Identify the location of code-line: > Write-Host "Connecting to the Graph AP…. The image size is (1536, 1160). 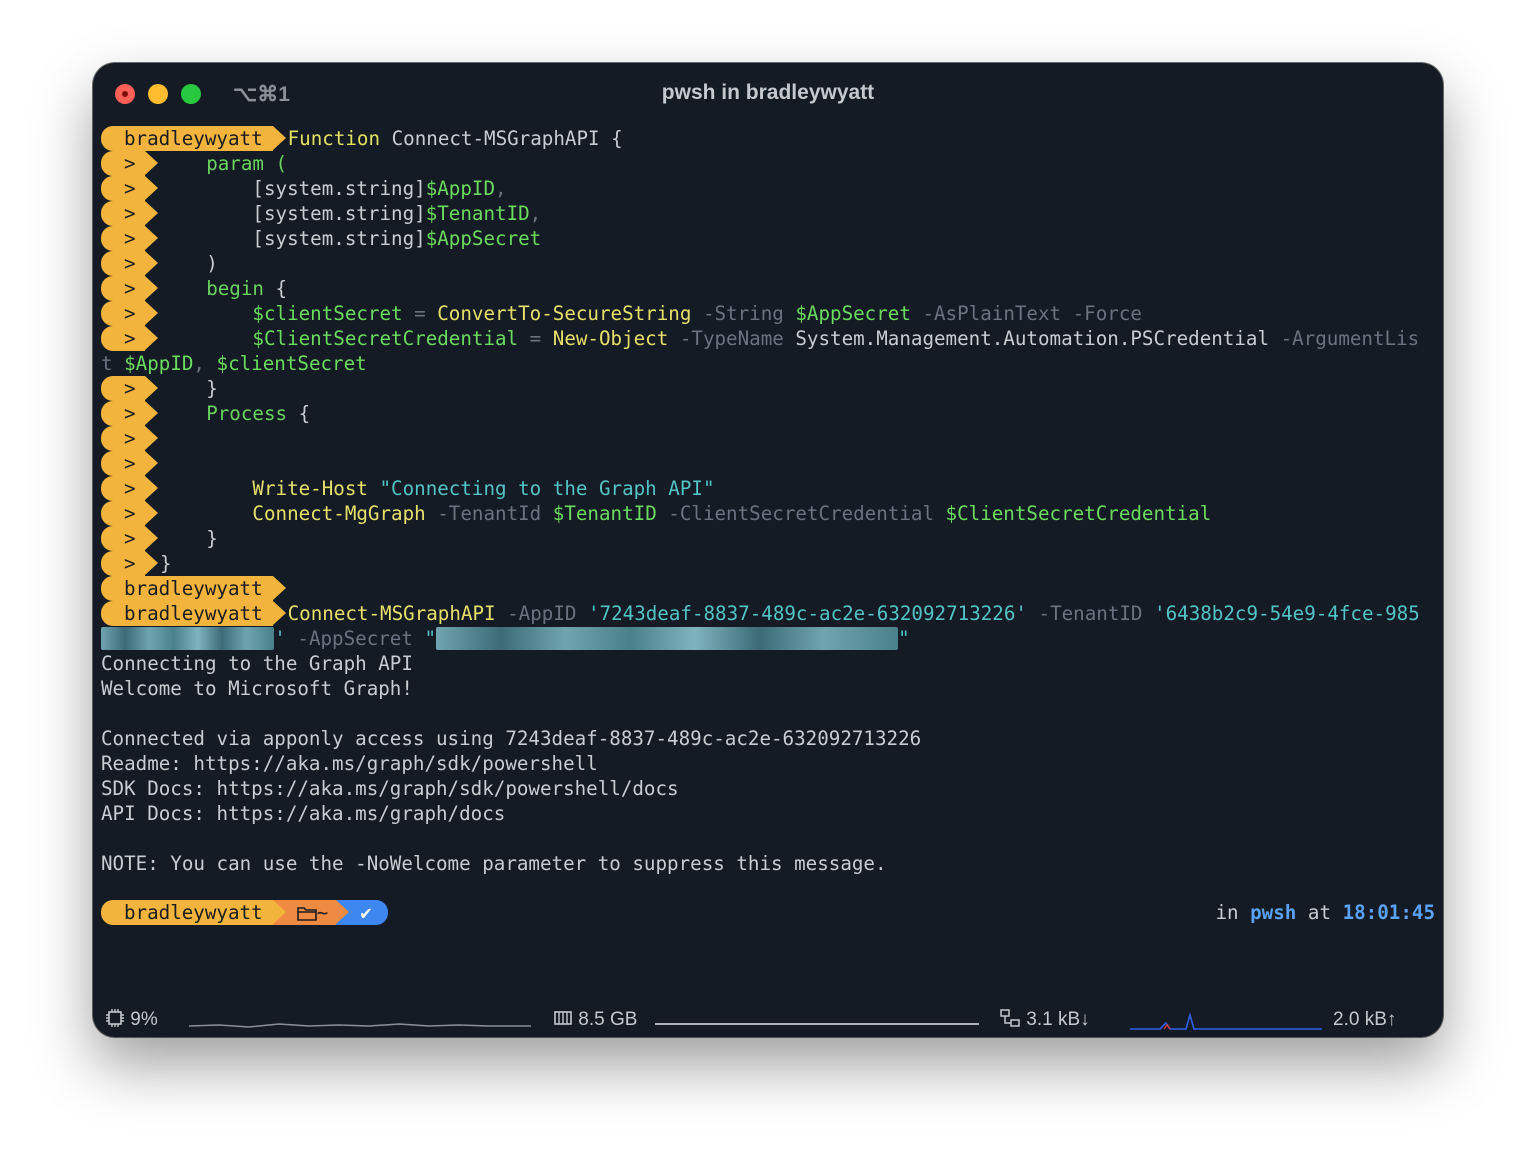
(408, 488).